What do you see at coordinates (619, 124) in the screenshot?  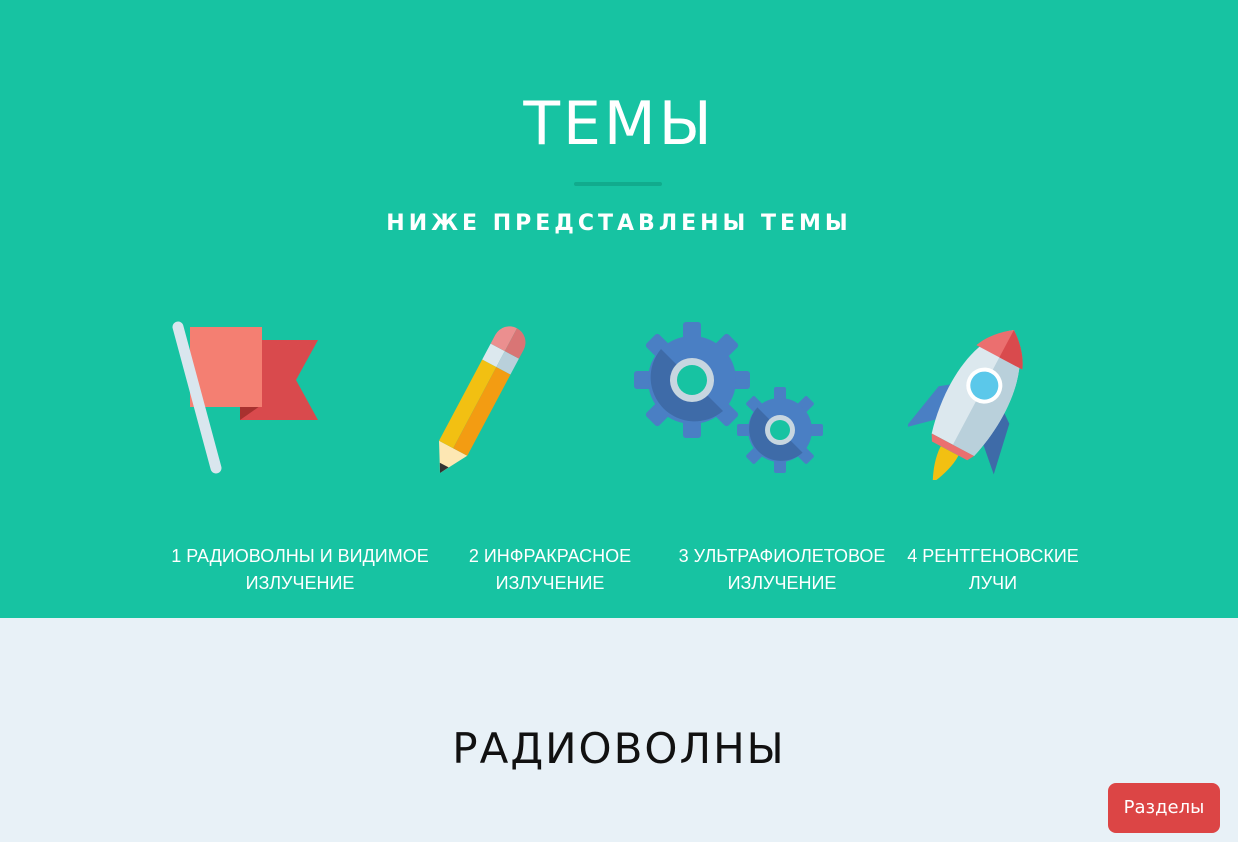 I see `page-title: ТЕМЫ` at bounding box center [619, 124].